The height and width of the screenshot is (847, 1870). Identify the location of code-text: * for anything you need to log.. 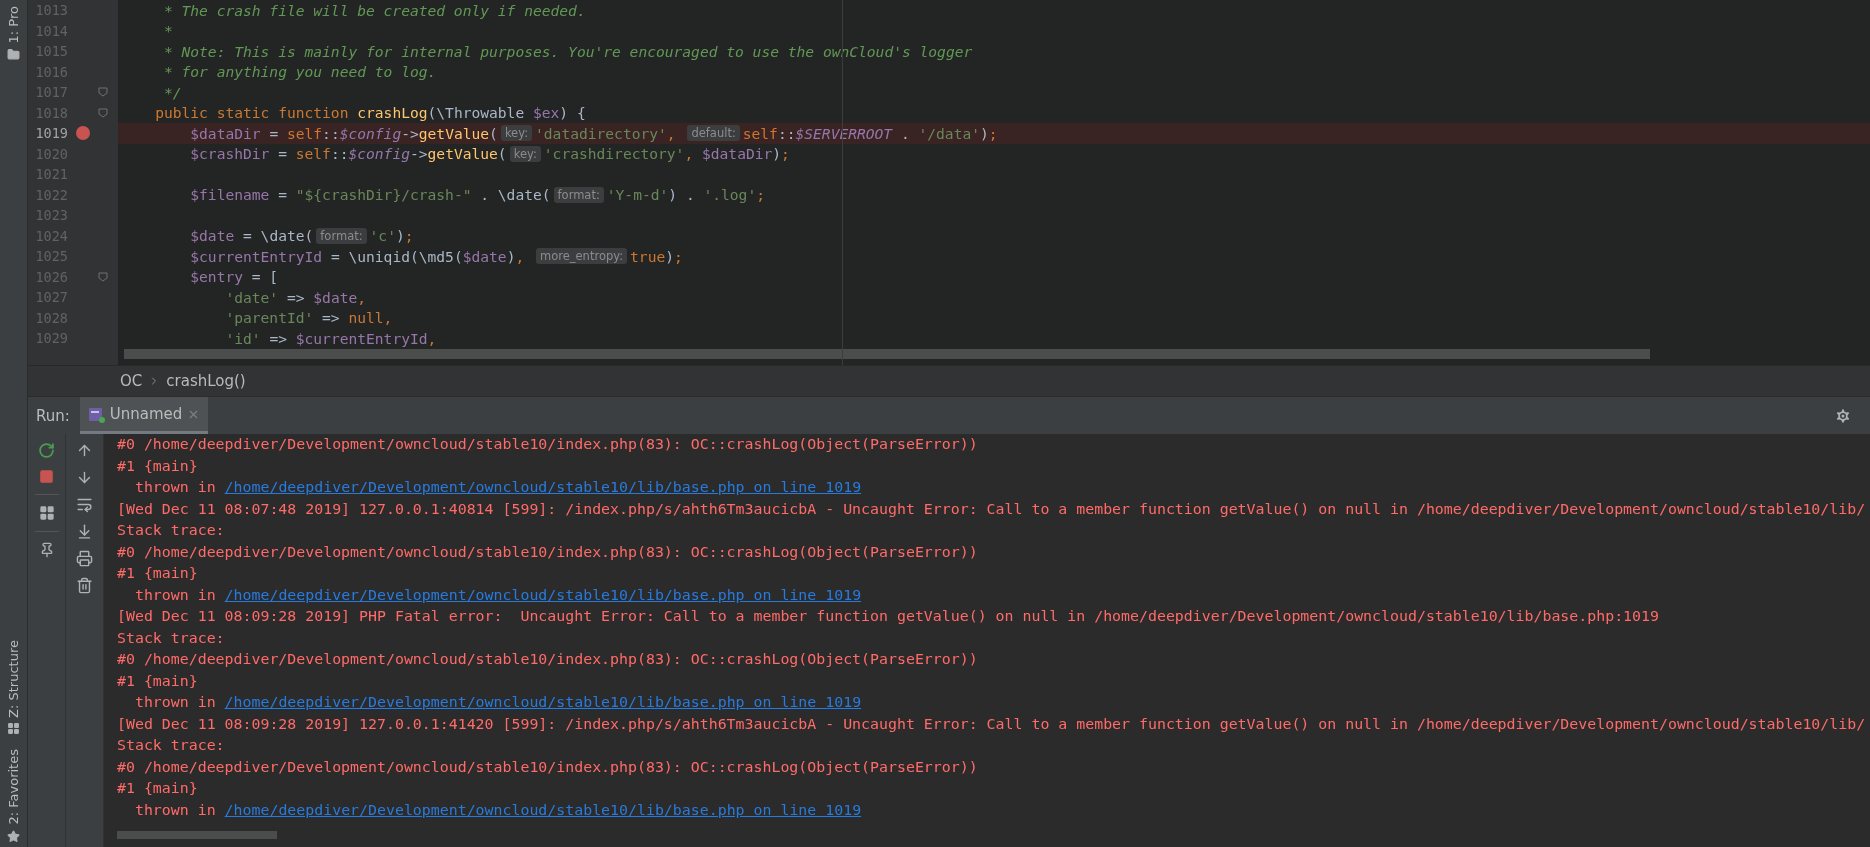
(299, 72).